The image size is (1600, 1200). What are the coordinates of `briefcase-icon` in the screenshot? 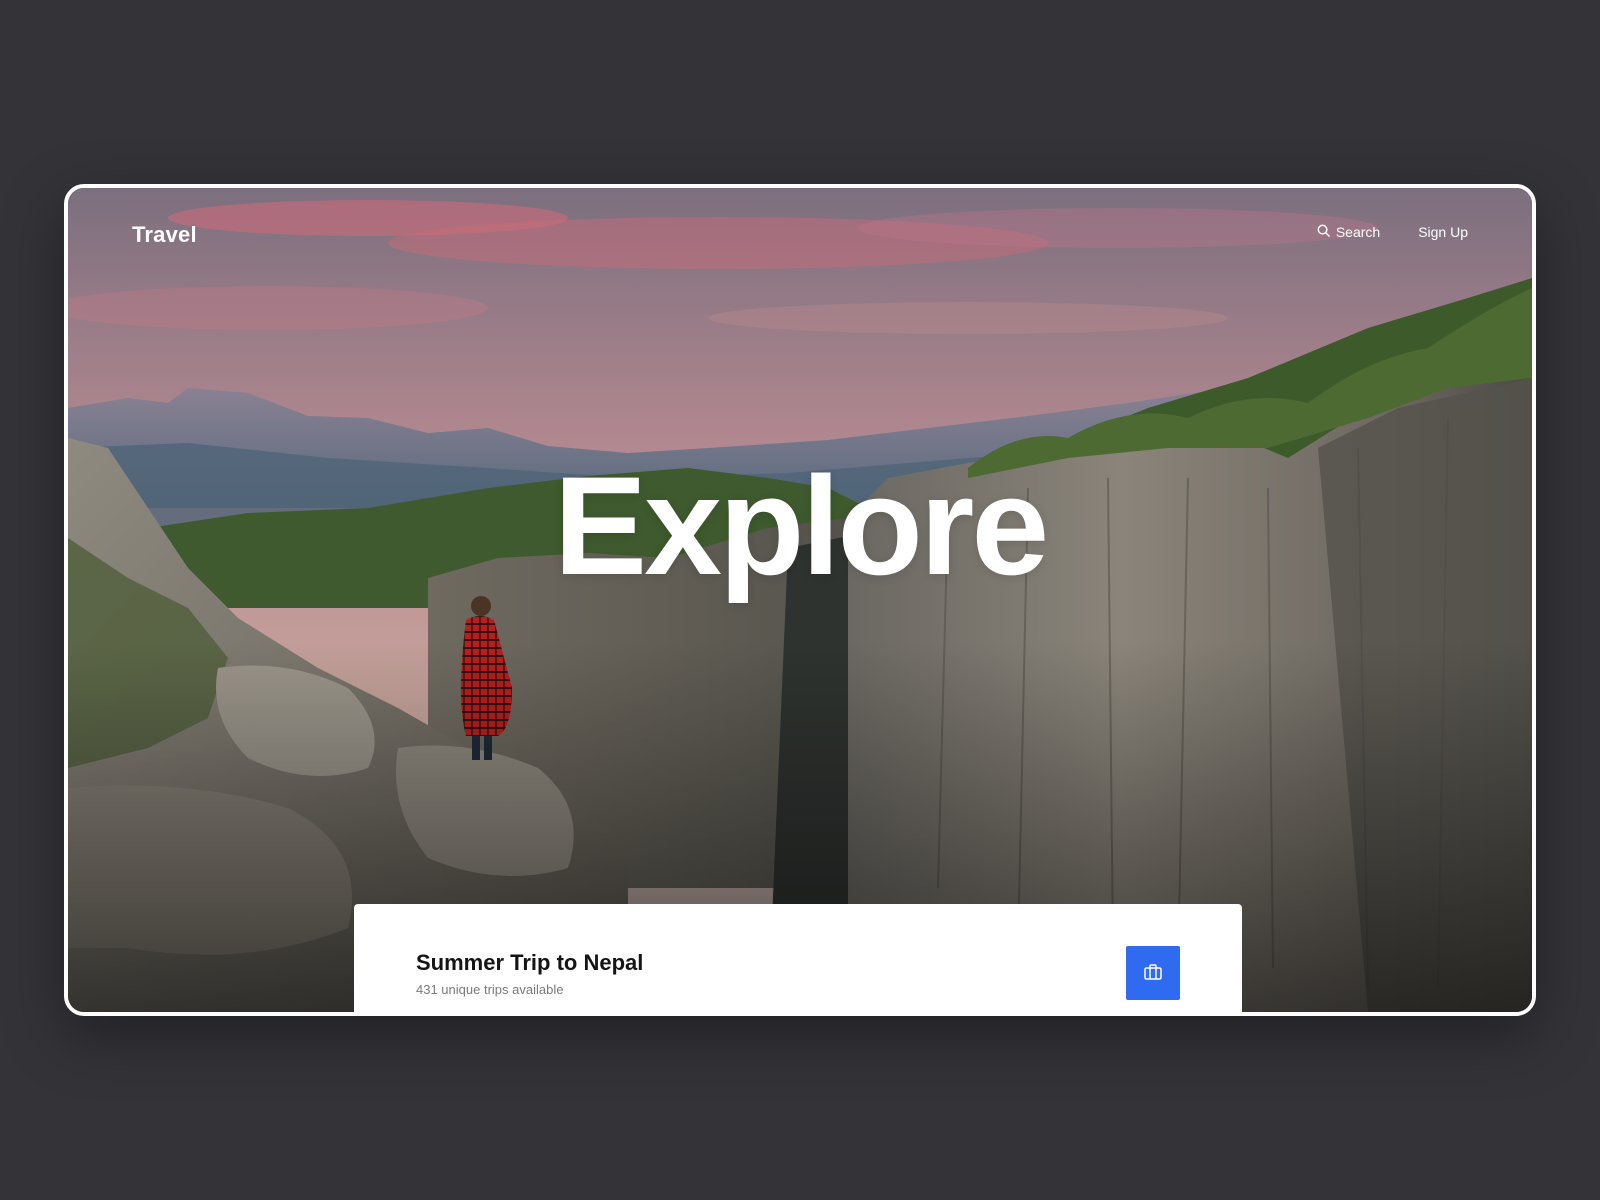 It's located at (1153, 973).